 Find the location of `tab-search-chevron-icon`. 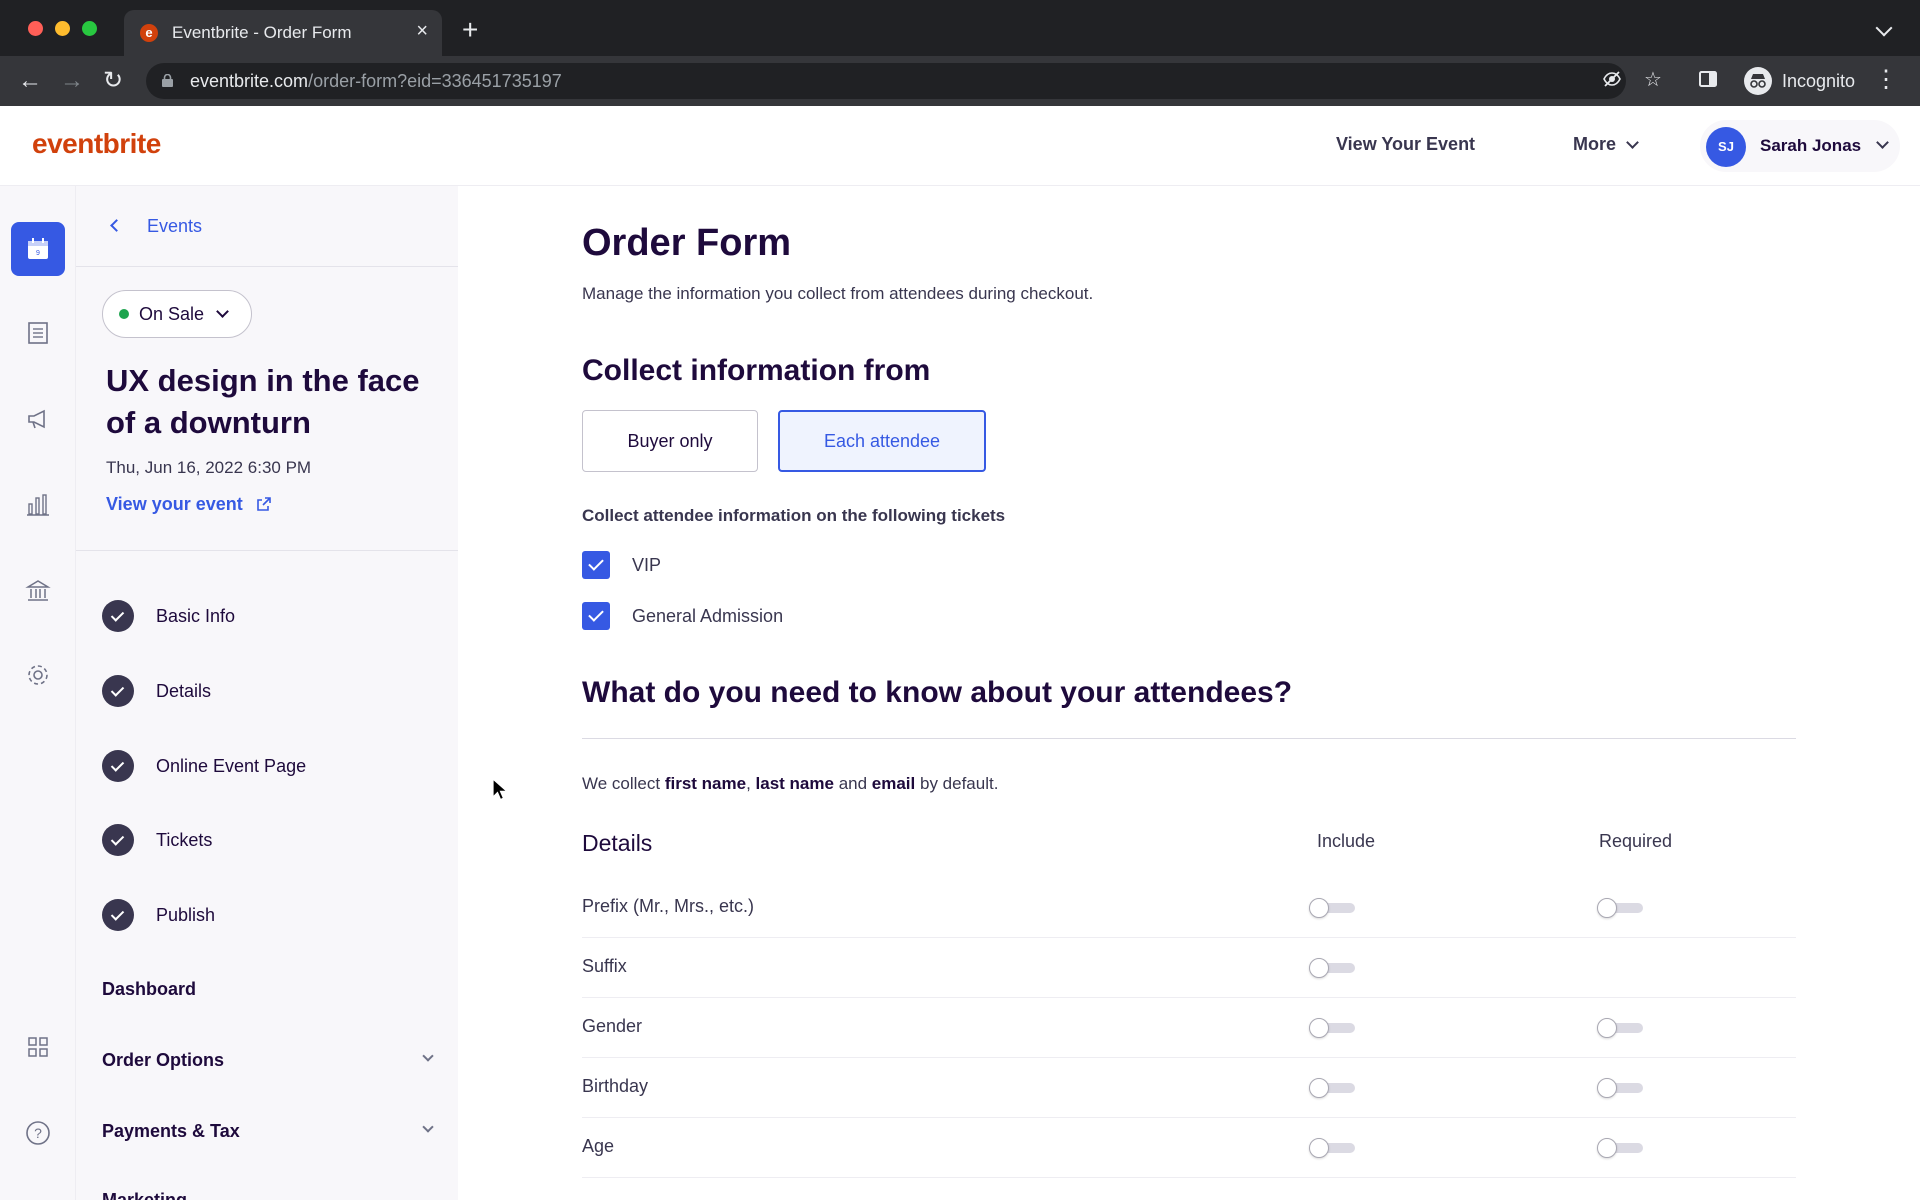

tab-search-chevron-icon is located at coordinates (1884, 28).